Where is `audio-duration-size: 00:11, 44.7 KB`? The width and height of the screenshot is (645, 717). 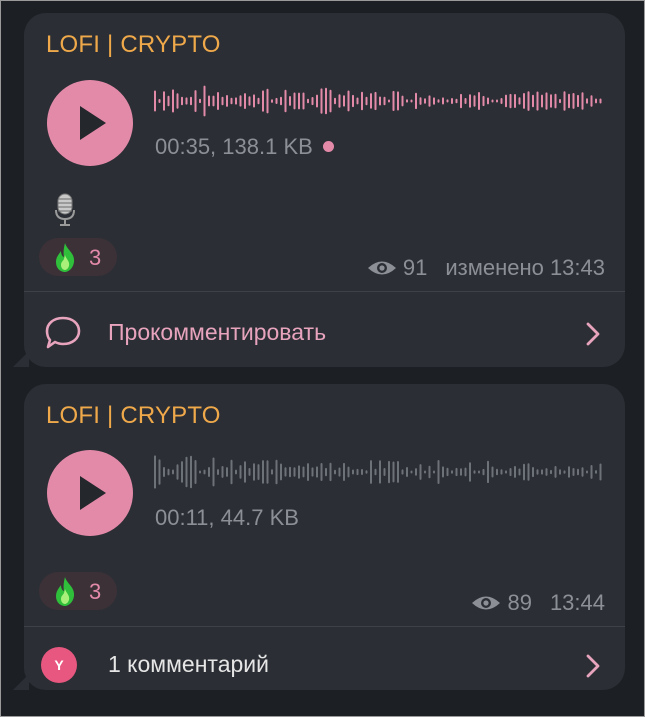
audio-duration-size: 00:11, 44.7 KB is located at coordinates (227, 517).